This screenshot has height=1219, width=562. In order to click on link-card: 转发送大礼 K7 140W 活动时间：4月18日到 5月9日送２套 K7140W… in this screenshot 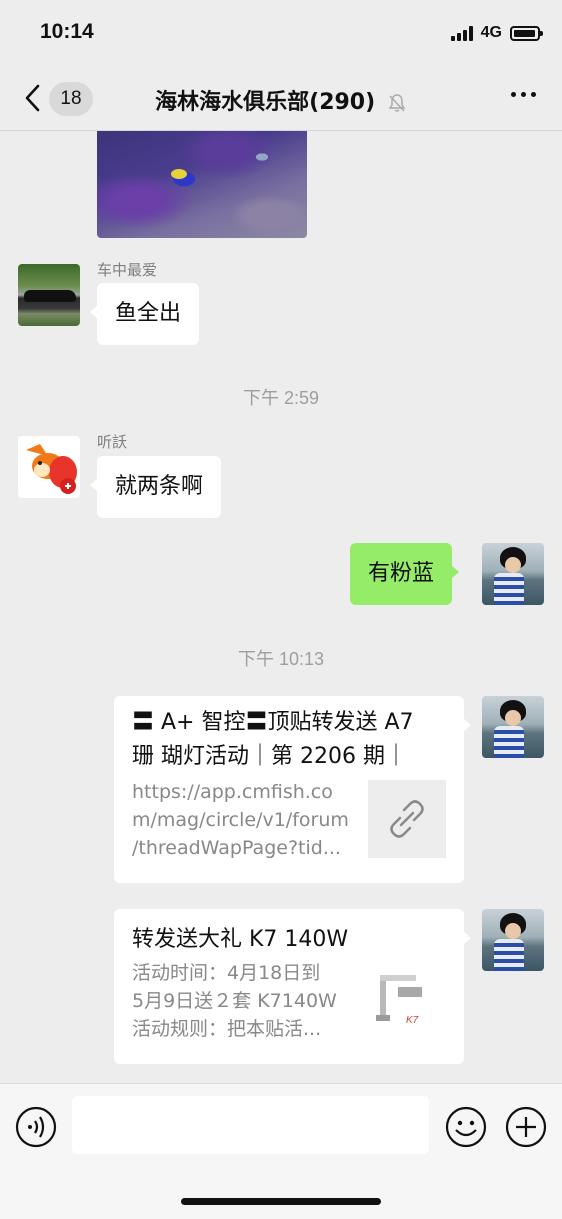, I will do `click(292, 986)`.